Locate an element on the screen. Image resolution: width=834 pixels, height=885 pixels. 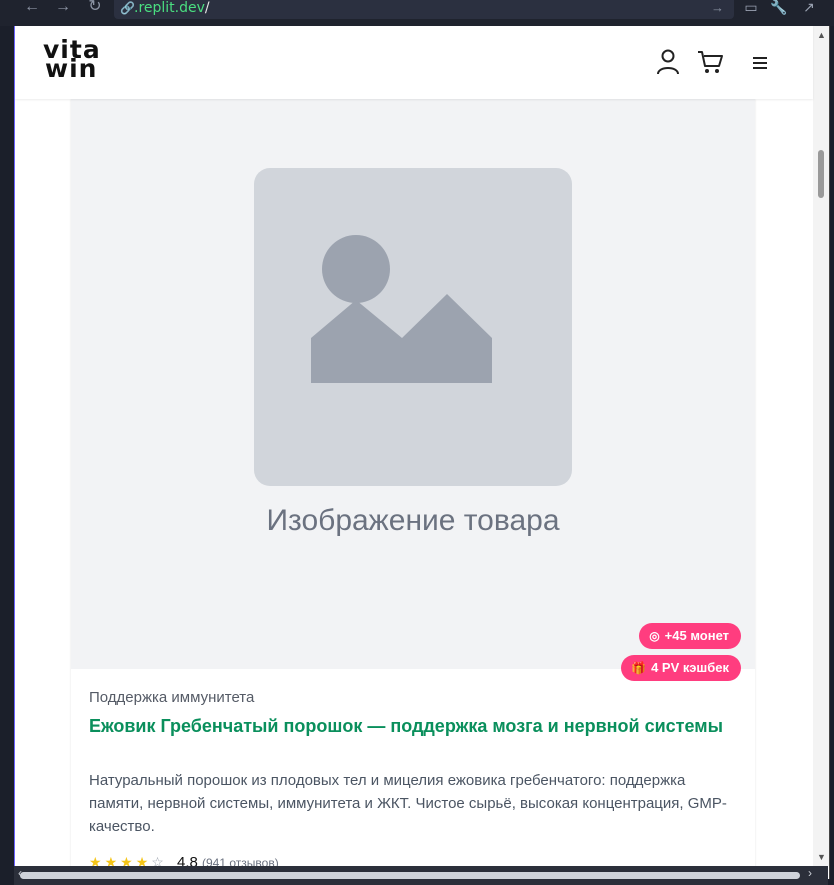
horizontal-scroll-thumb is located at coordinates (410, 875).